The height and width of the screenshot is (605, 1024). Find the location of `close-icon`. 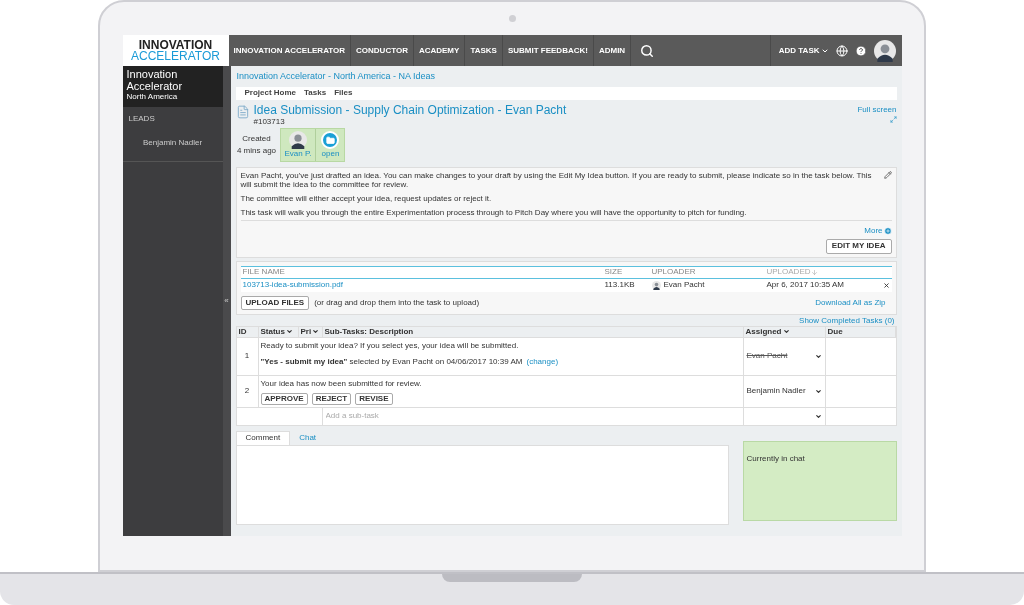

close-icon is located at coordinates (886, 285).